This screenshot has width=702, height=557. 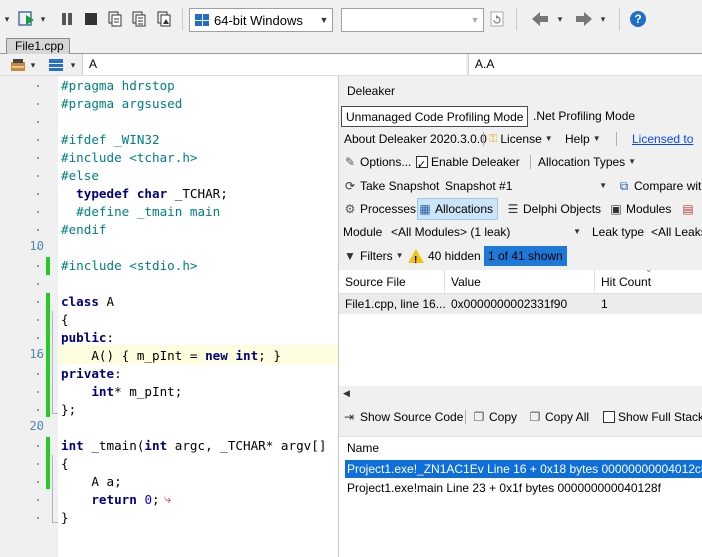 I want to click on code-line: };, so click(x=68, y=410).